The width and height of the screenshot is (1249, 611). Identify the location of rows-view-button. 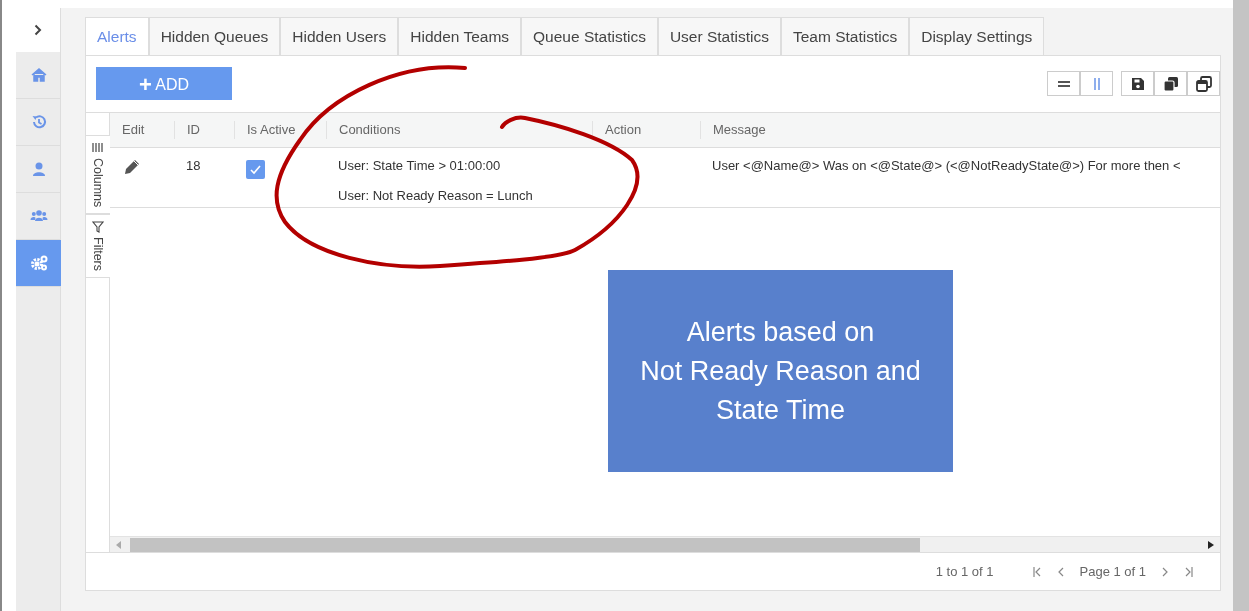
(1063, 83).